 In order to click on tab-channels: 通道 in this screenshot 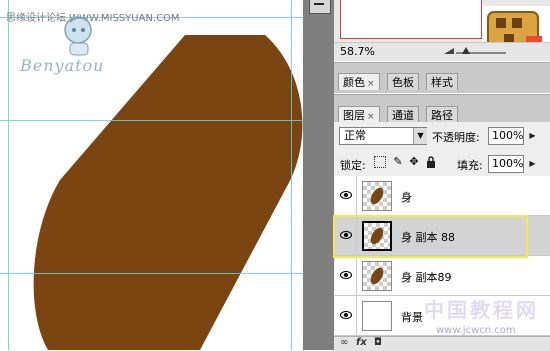, I will do `click(403, 114)`.